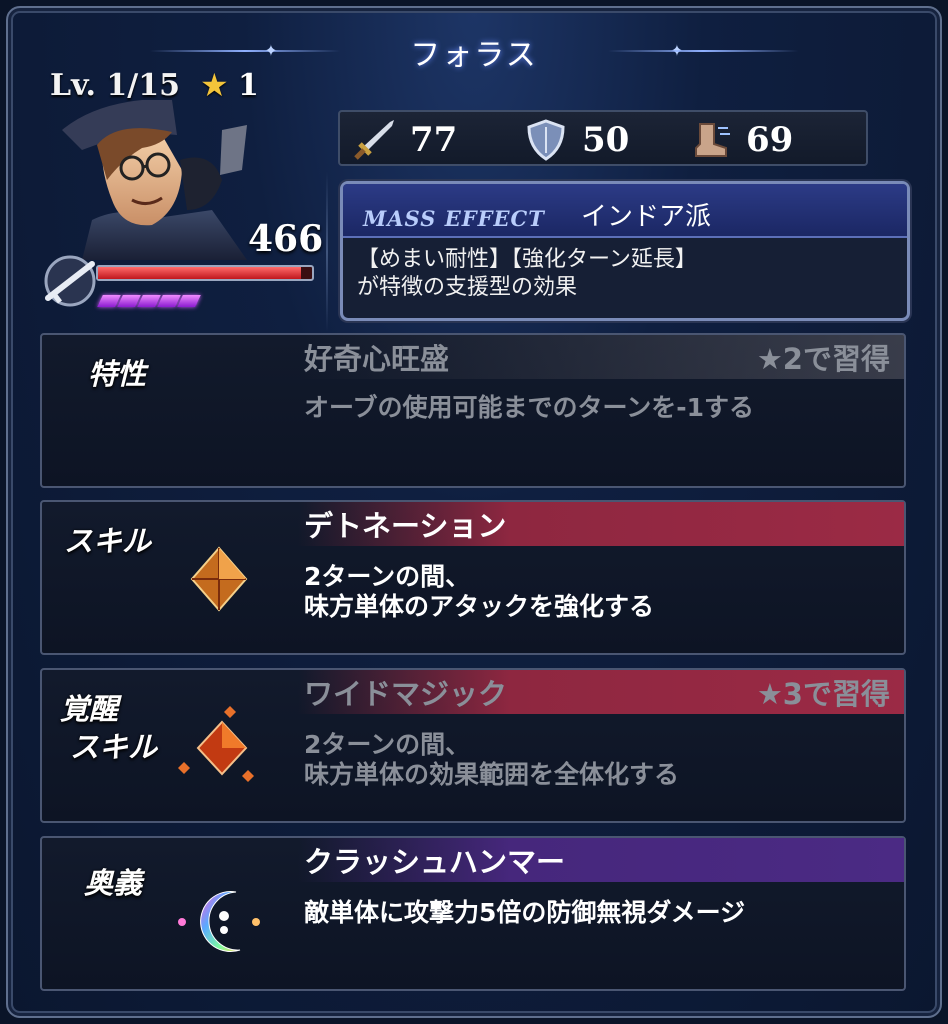 Image resolution: width=948 pixels, height=1024 pixels. I want to click on attack-stat: 77, so click(404, 140).